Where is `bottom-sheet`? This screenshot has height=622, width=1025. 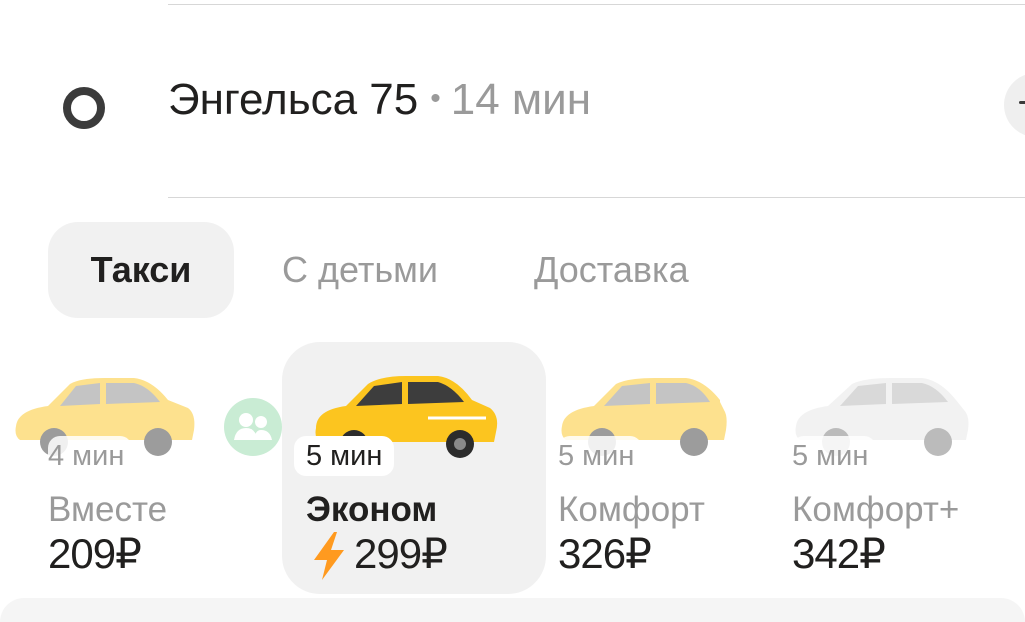 bottom-sheet is located at coordinates (512, 610).